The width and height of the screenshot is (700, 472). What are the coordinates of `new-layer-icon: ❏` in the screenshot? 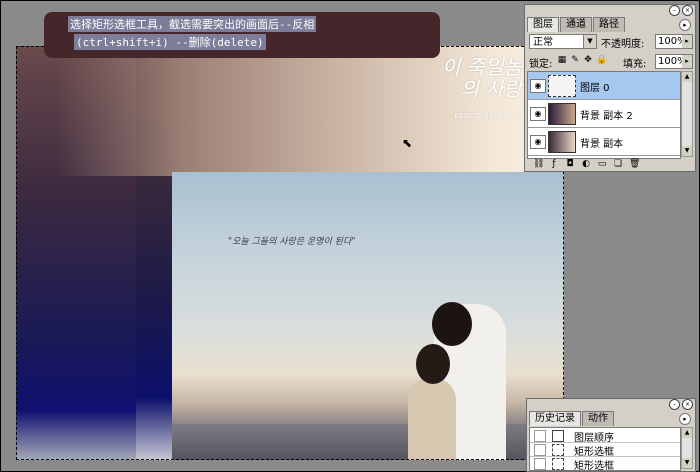 It's located at (618, 164).